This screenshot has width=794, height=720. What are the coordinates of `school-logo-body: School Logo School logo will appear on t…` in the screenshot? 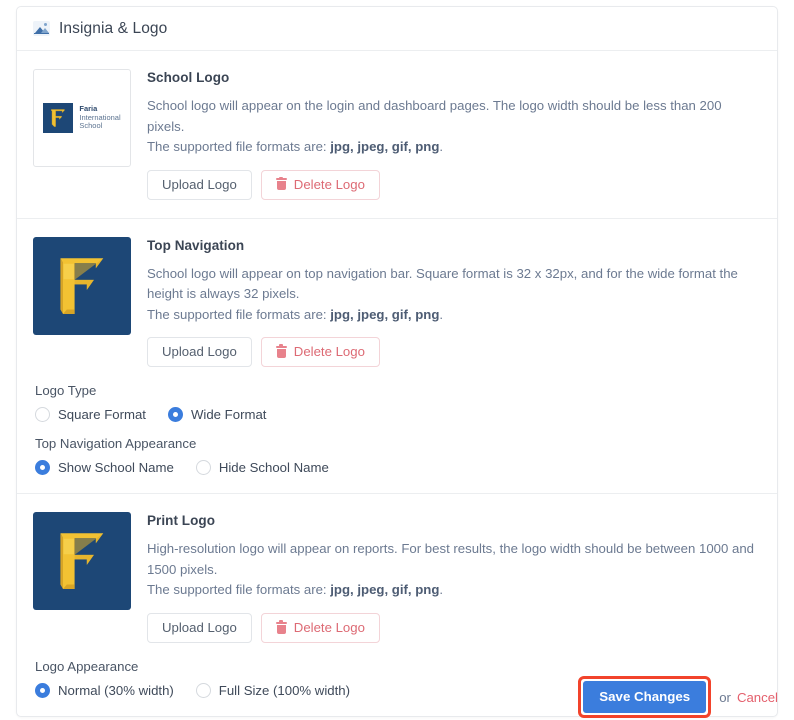 It's located at (454, 134).